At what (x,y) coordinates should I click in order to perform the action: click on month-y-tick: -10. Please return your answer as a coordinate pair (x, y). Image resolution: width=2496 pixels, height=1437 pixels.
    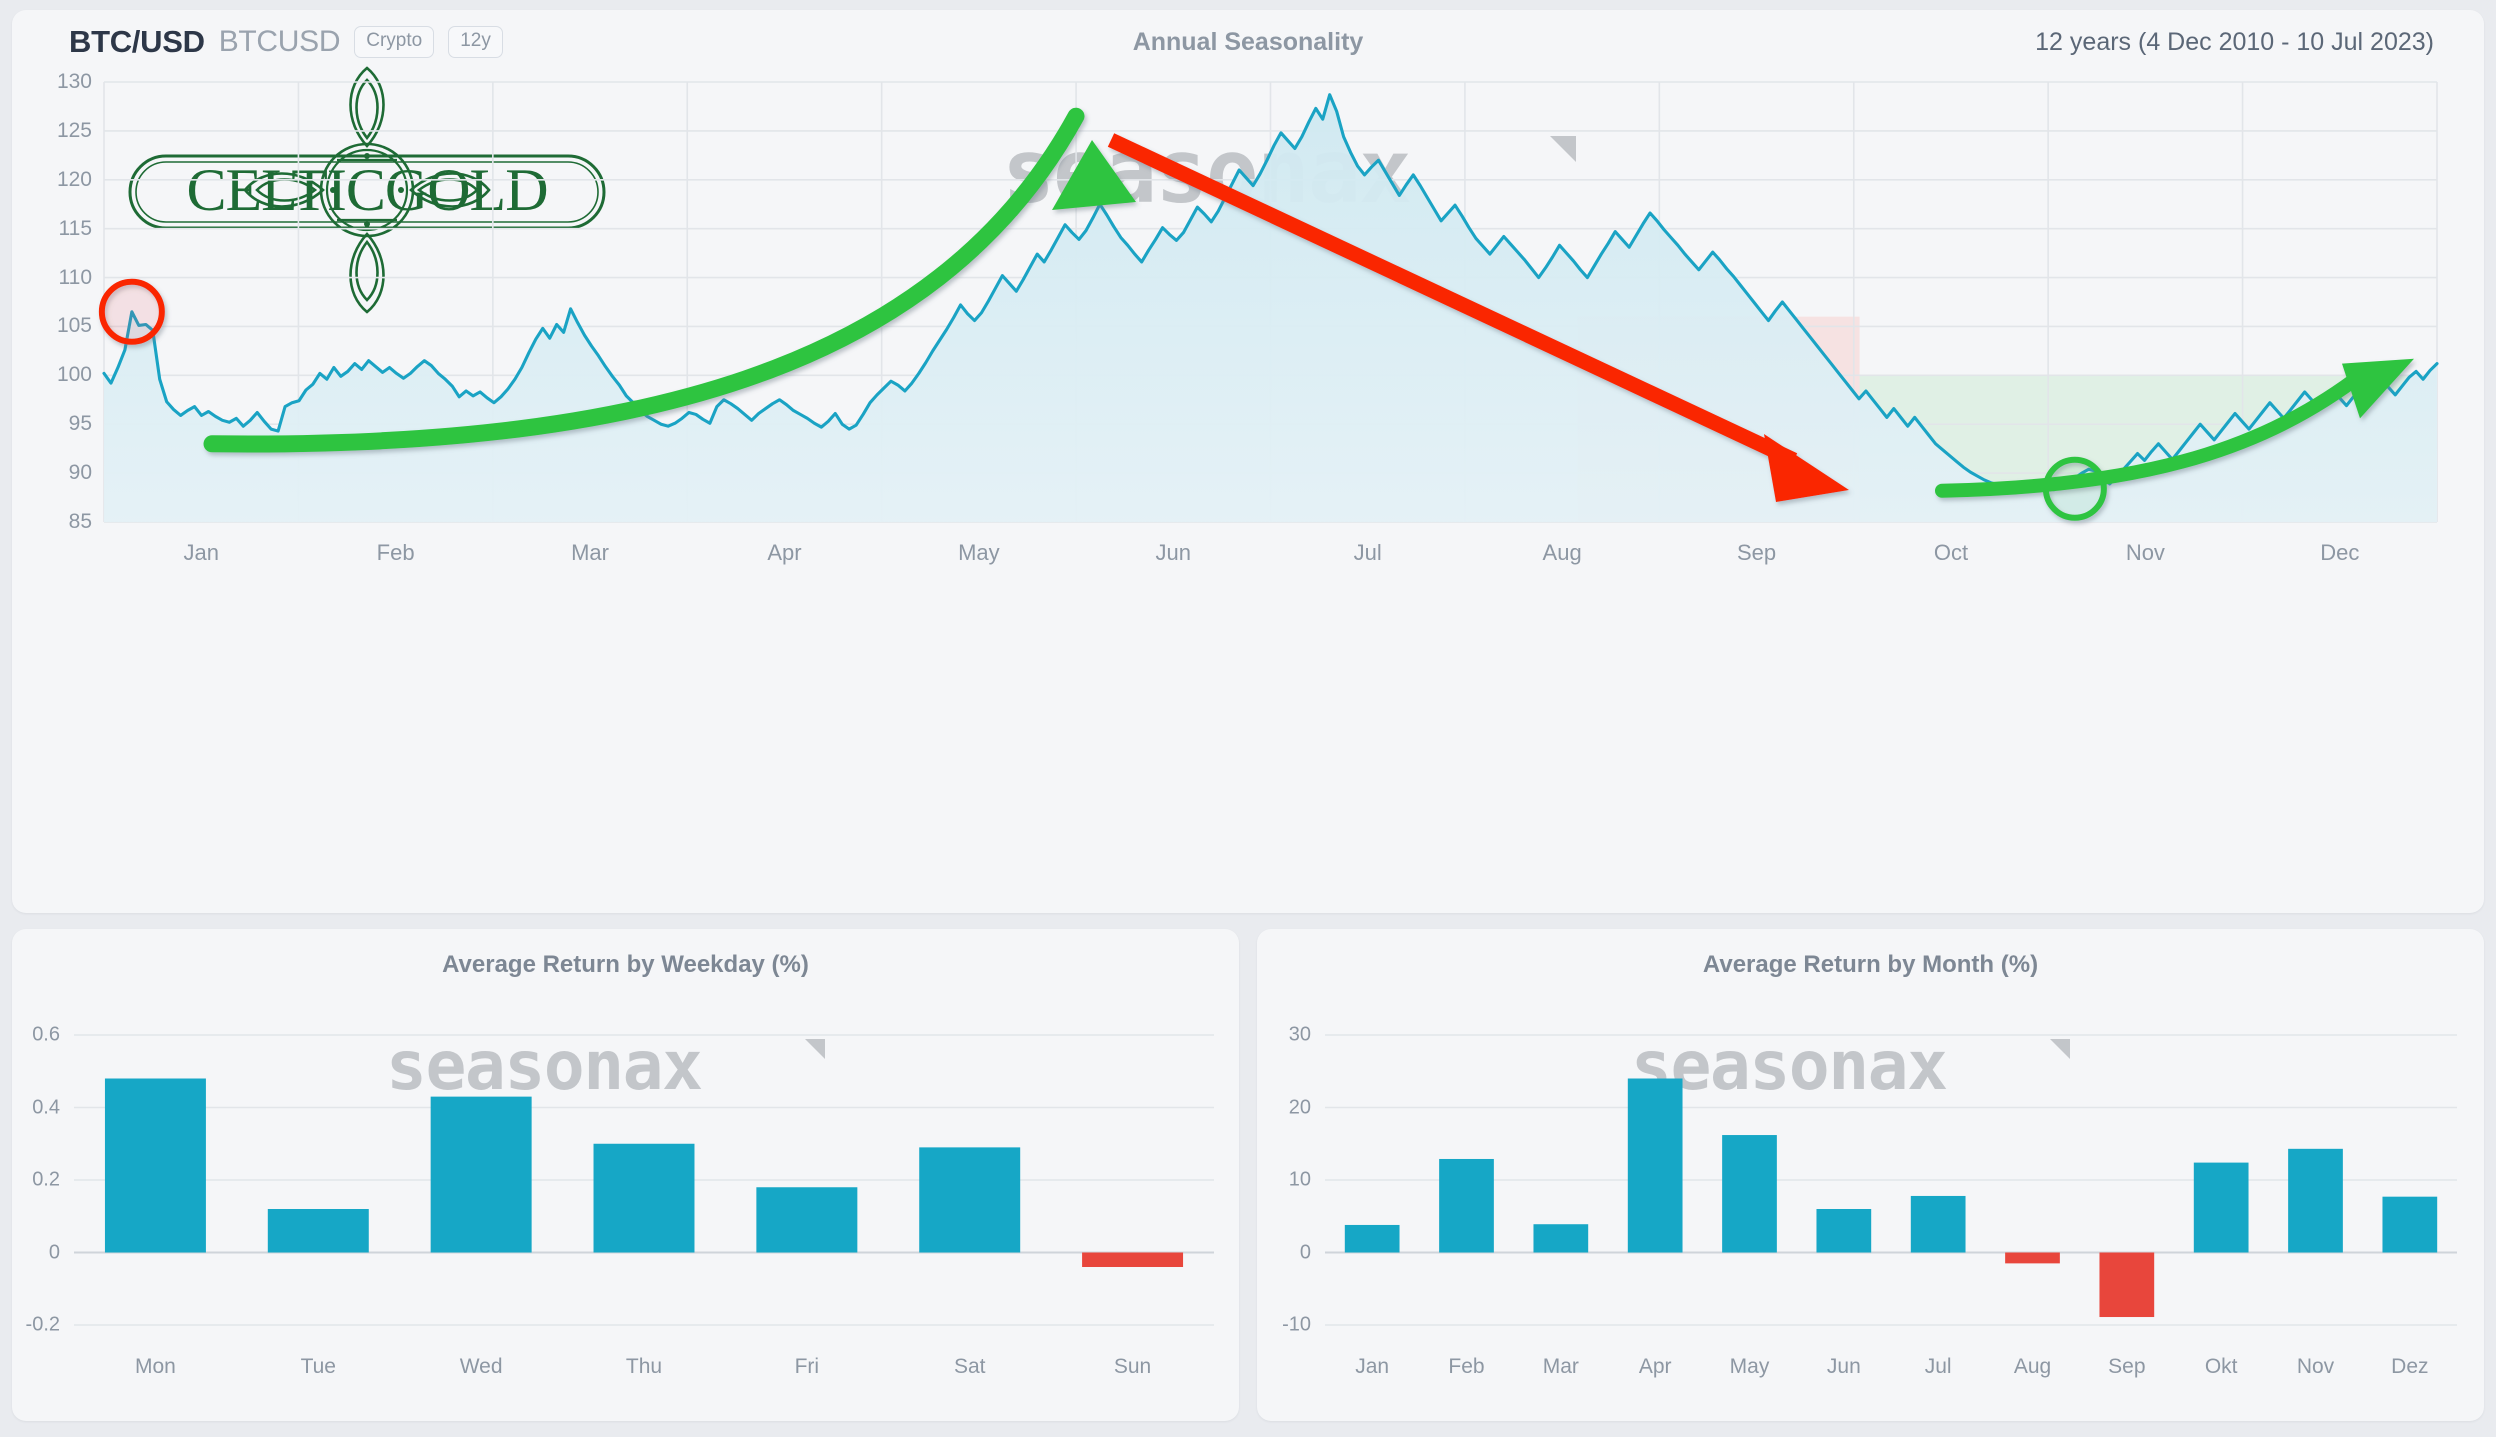
    Looking at the image, I should click on (1296, 1324).